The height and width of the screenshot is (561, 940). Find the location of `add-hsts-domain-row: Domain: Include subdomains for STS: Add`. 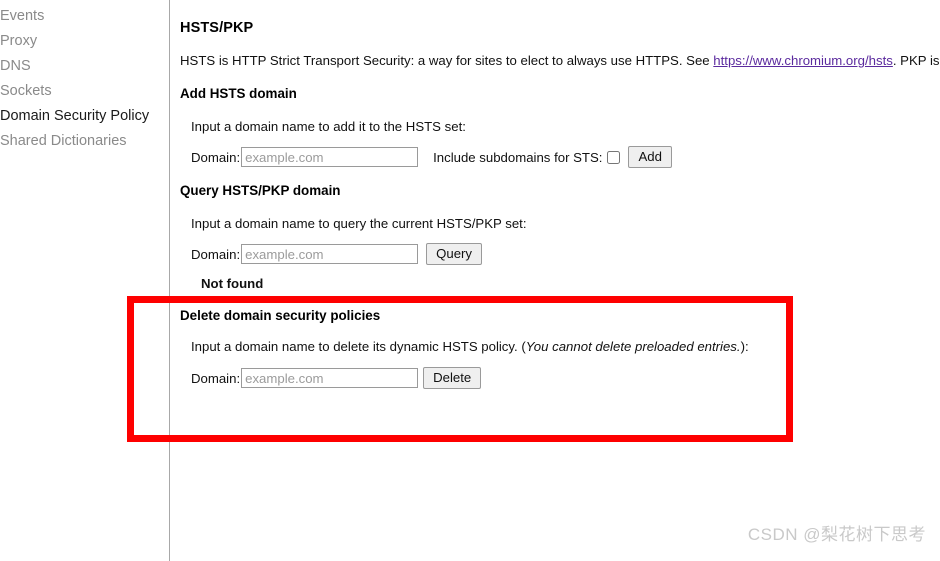

add-hsts-domain-row: Domain: Include subdomains for STS: Add is located at coordinates (431, 157).